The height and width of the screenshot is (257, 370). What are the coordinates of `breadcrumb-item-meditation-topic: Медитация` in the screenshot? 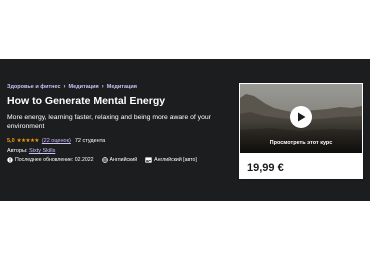 It's located at (122, 87).